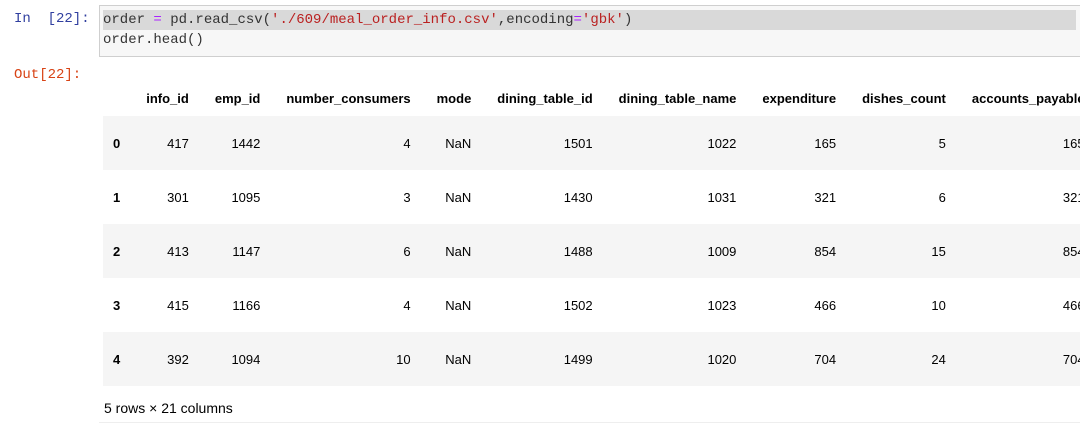 This screenshot has width=1080, height=429. I want to click on table-row: 1 301 1095 3 NaN 1430 1031 321 6 321, so click(591, 197).